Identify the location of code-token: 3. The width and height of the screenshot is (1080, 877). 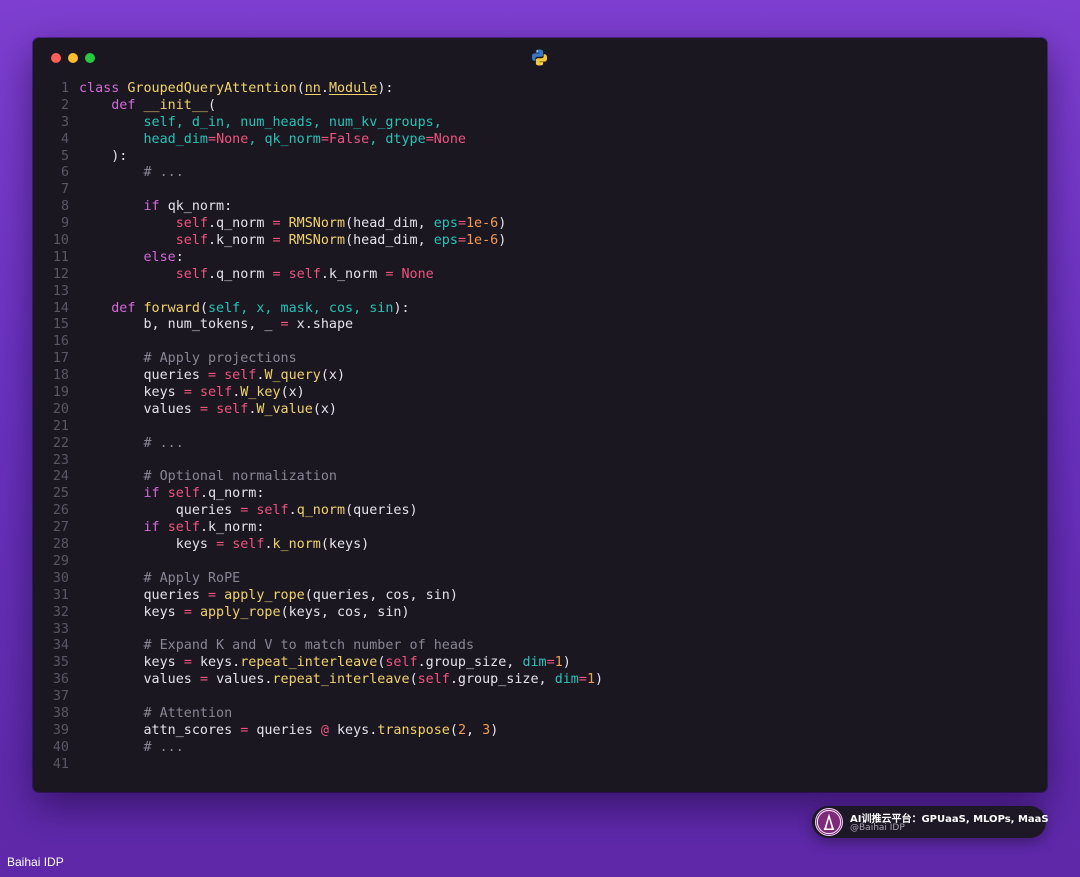
(486, 730).